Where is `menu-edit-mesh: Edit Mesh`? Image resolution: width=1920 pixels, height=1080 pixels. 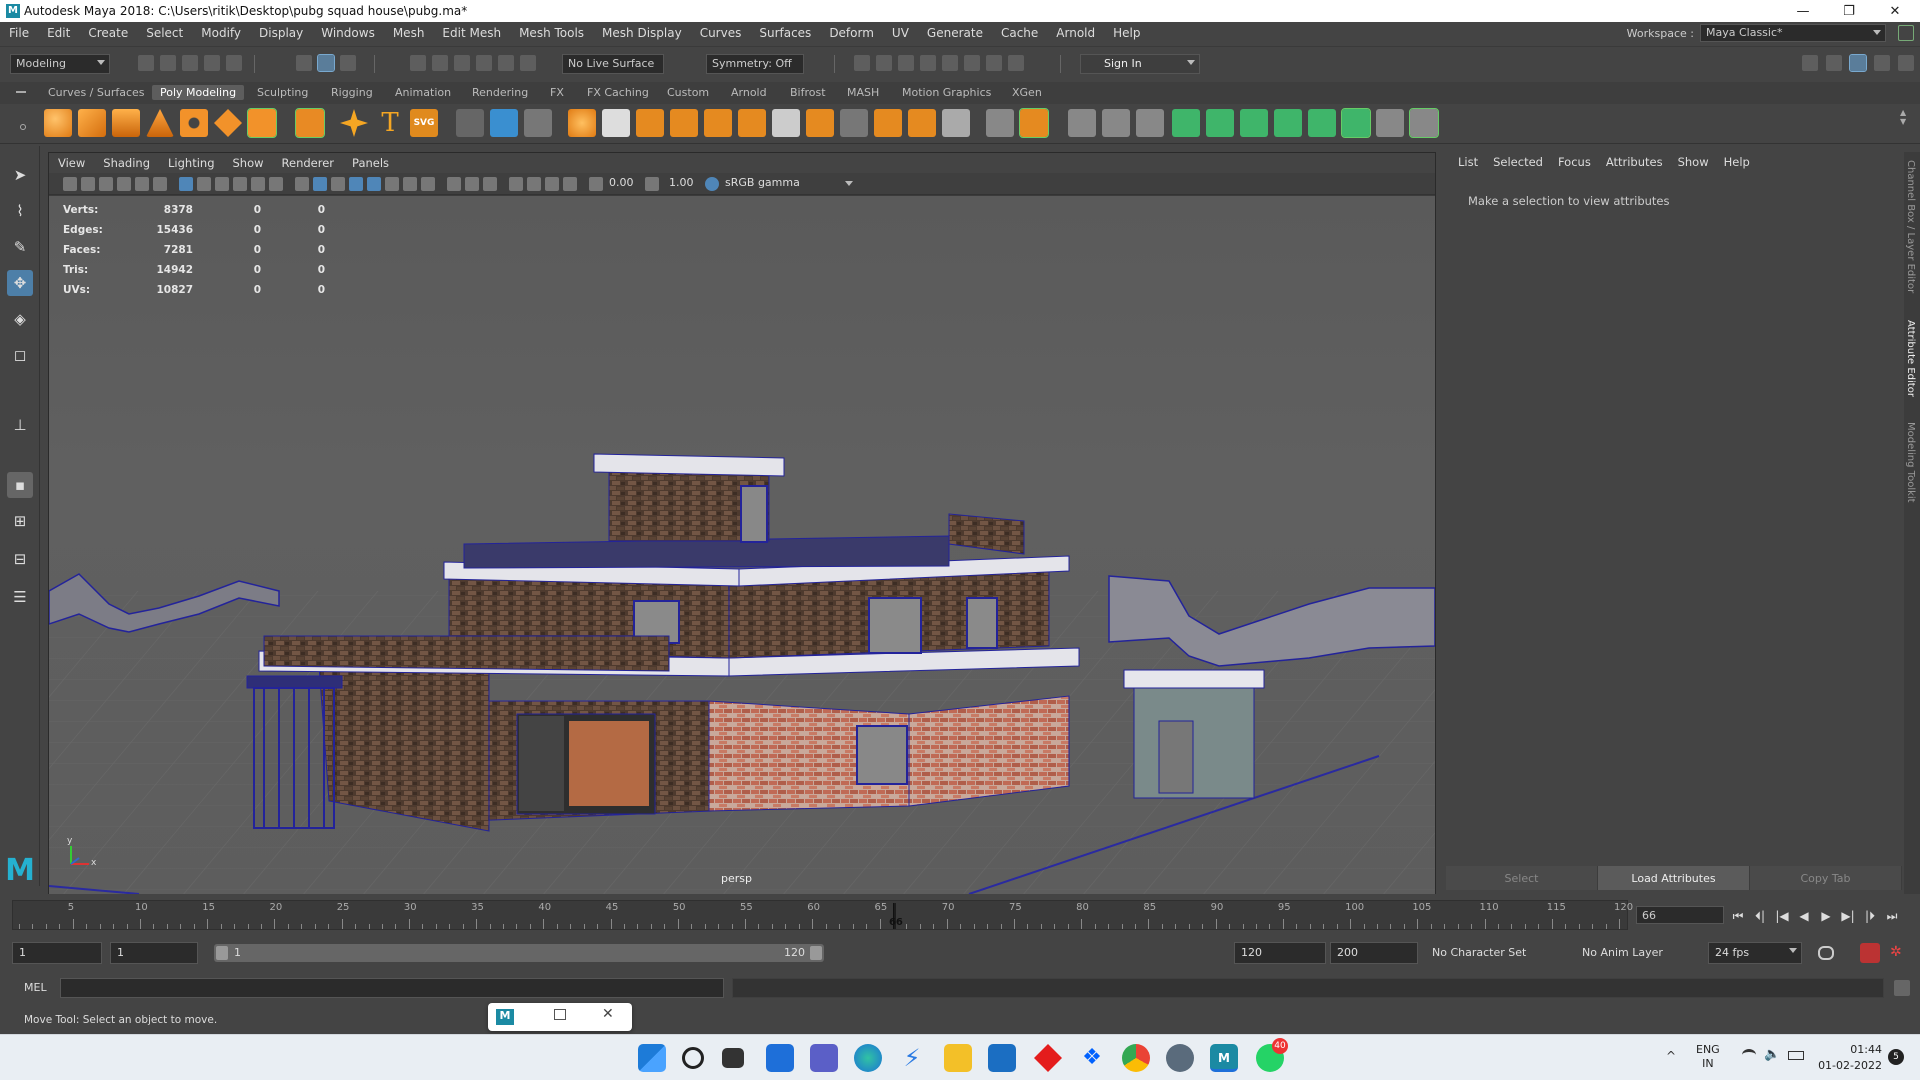 menu-edit-mesh: Edit Mesh is located at coordinates (471, 33).